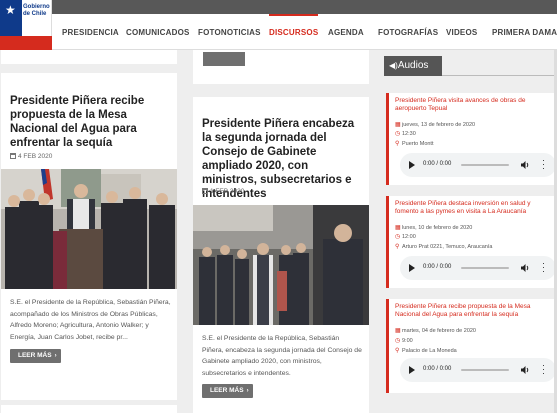 The image size is (557, 413). I want to click on card-bottom-partial, so click(89, 409).